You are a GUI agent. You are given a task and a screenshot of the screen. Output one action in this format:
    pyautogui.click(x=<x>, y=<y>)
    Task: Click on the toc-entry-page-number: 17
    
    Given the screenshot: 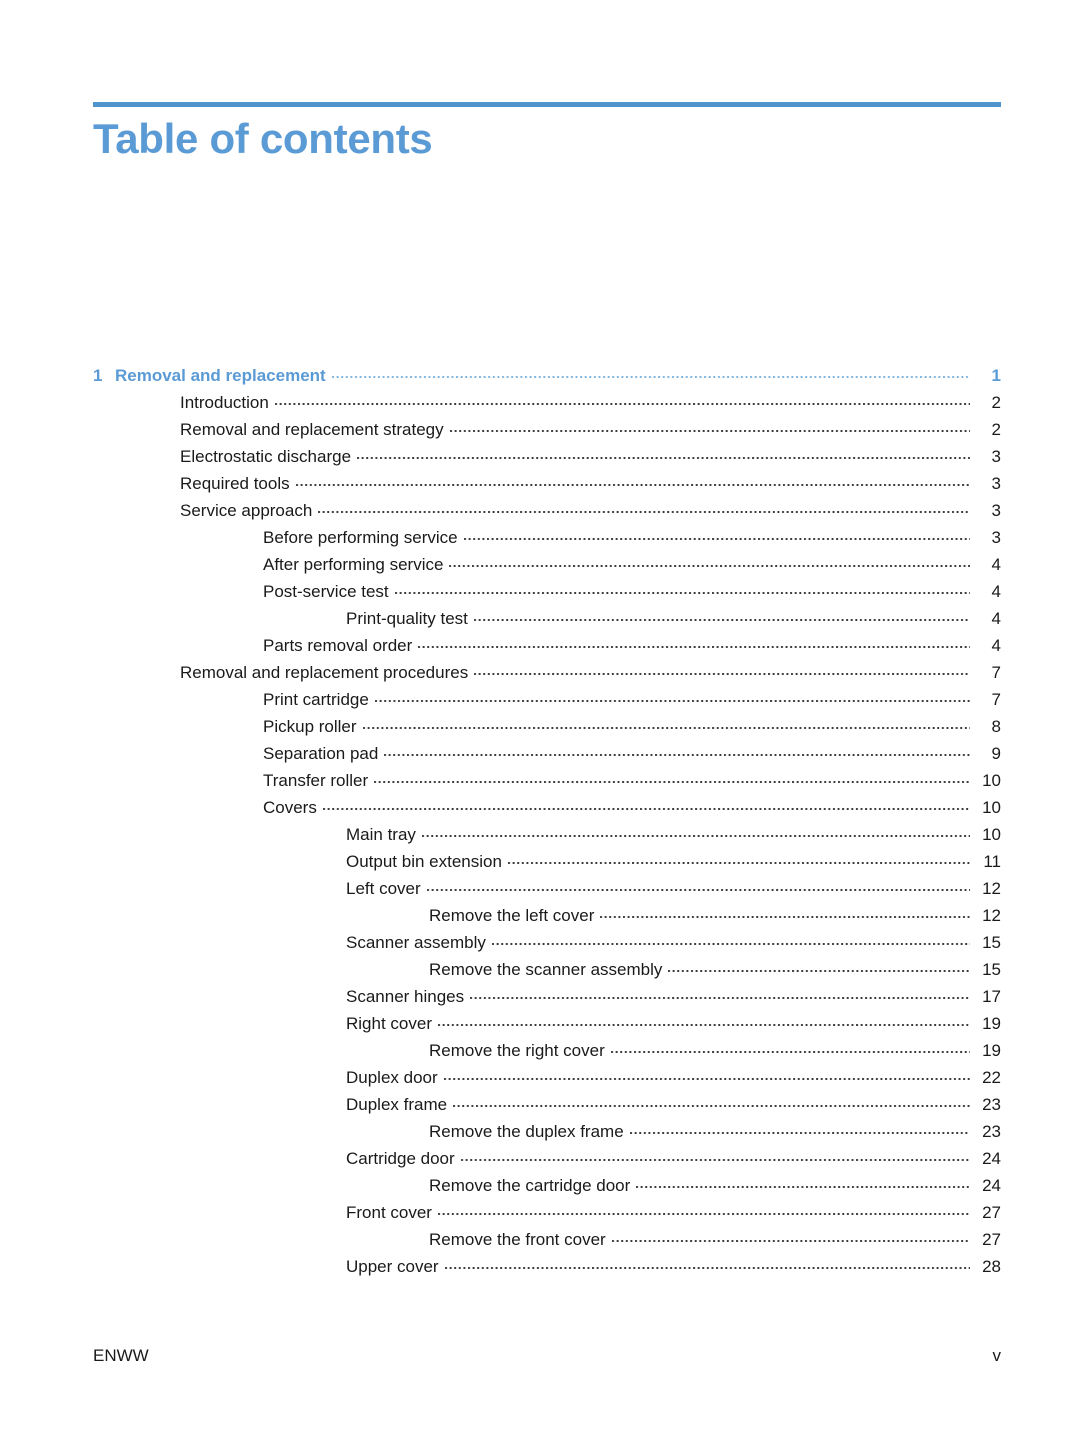 What is the action you would take?
    pyautogui.click(x=991, y=996)
    